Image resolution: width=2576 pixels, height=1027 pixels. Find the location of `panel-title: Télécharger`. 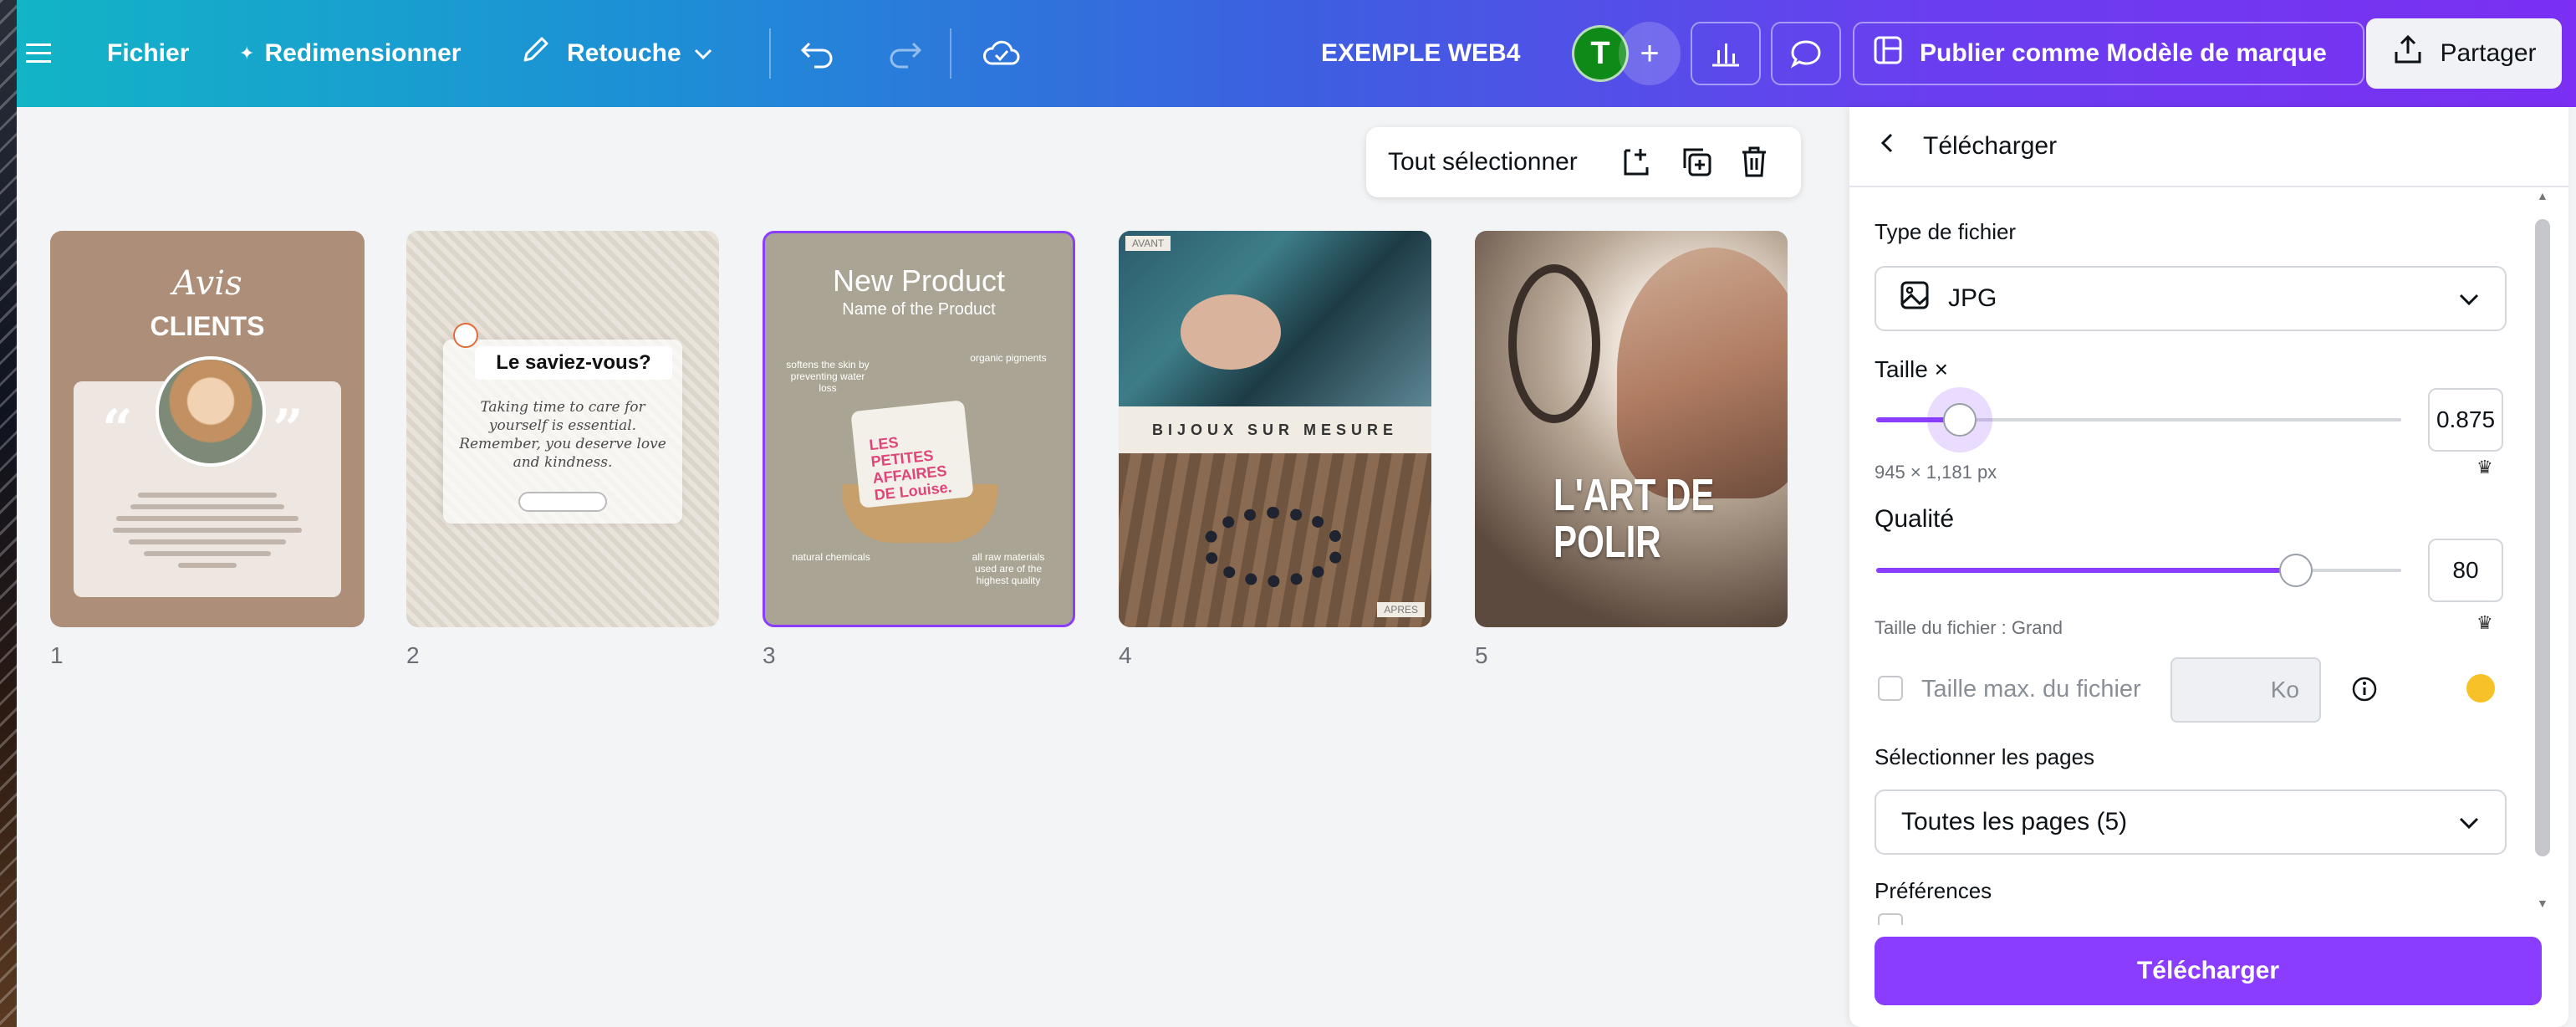

panel-title: Télécharger is located at coordinates (1990, 146).